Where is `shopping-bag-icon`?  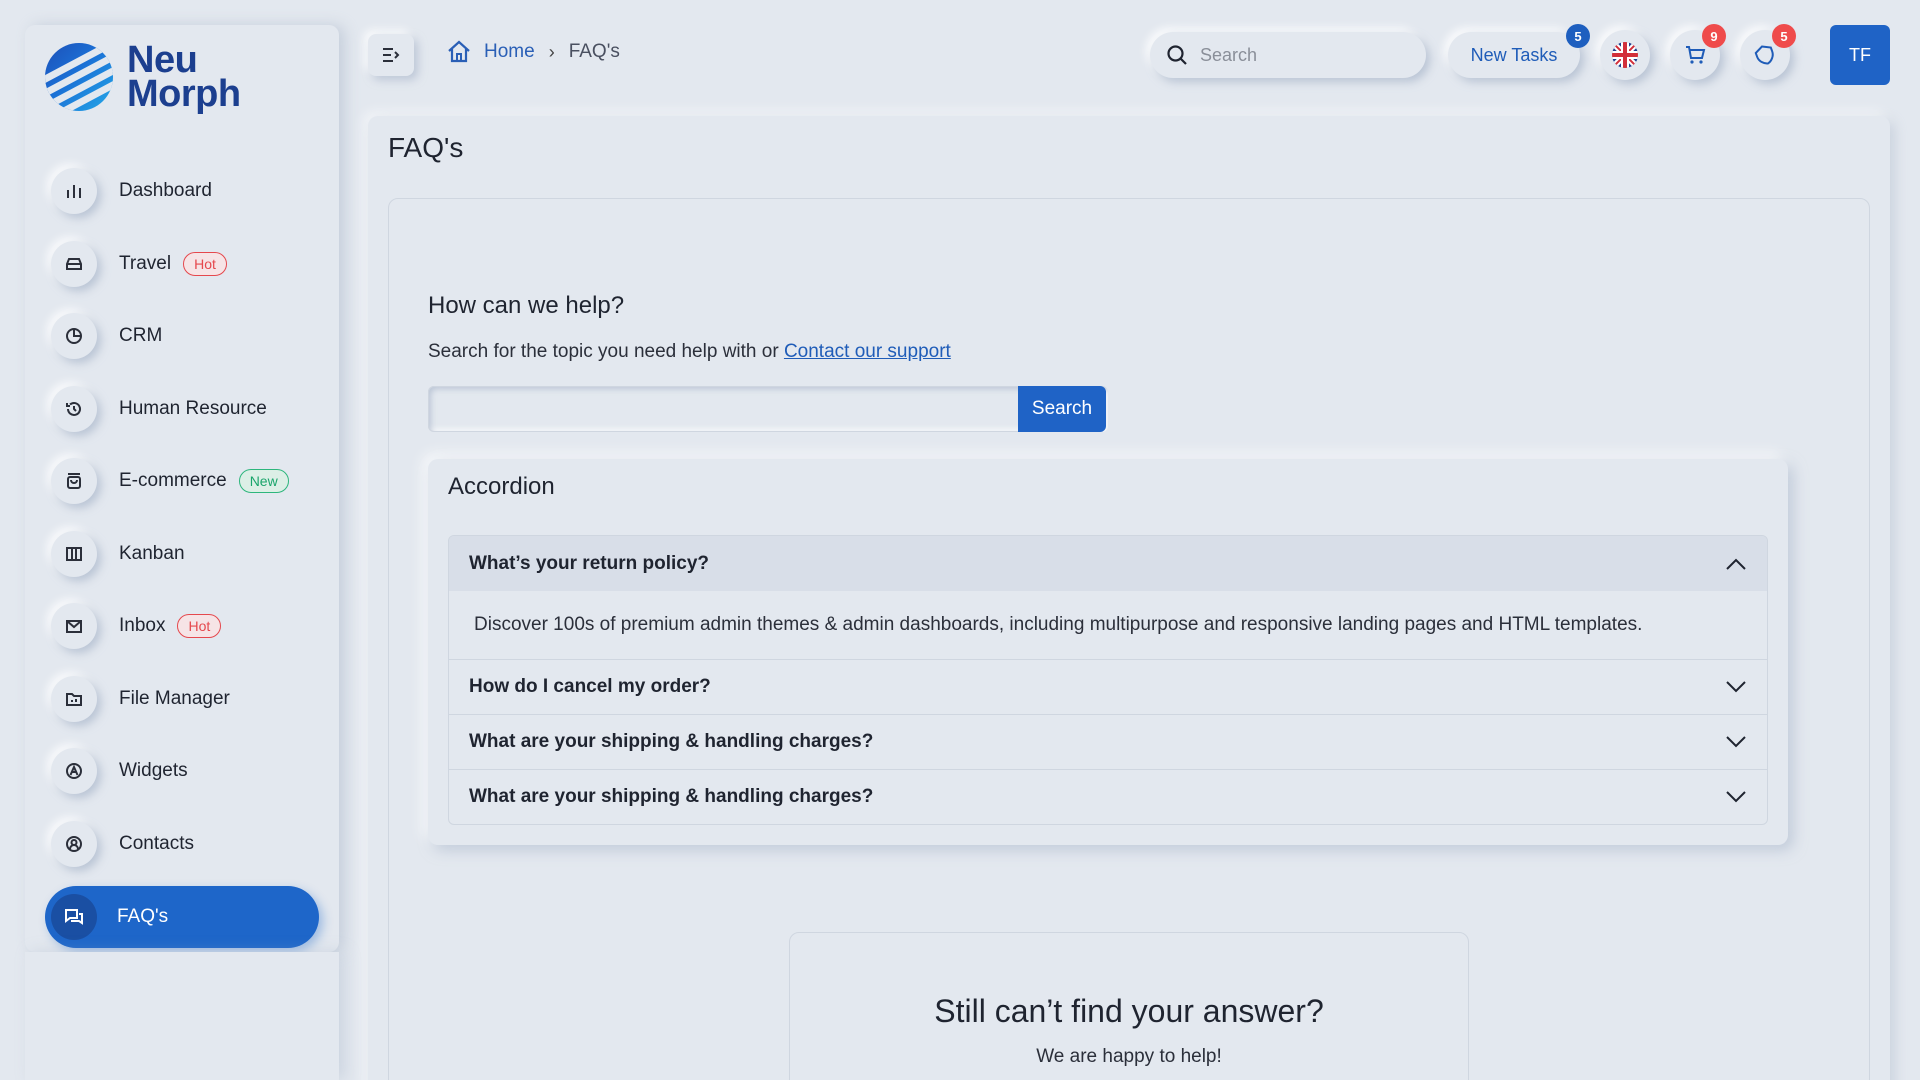
shopping-bag-icon is located at coordinates (74, 481).